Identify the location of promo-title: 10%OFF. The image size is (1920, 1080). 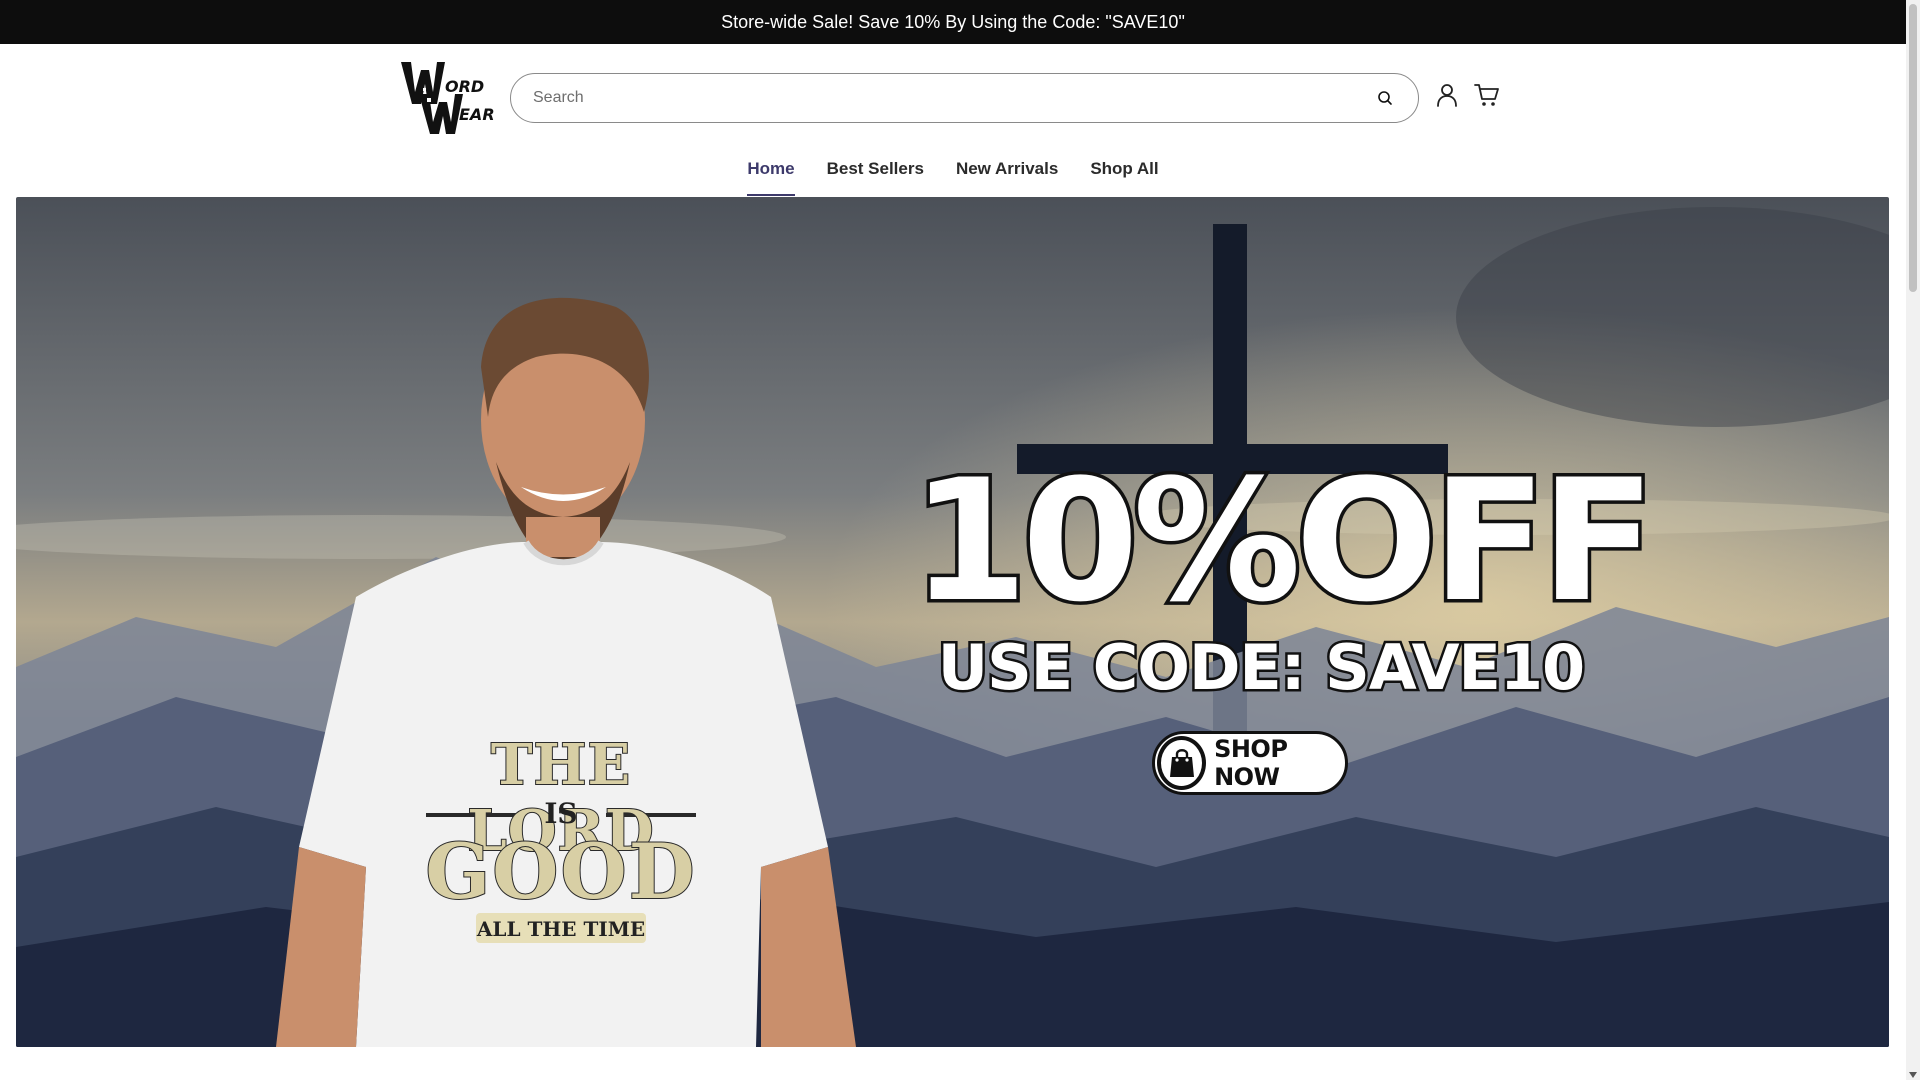
(1283, 541).